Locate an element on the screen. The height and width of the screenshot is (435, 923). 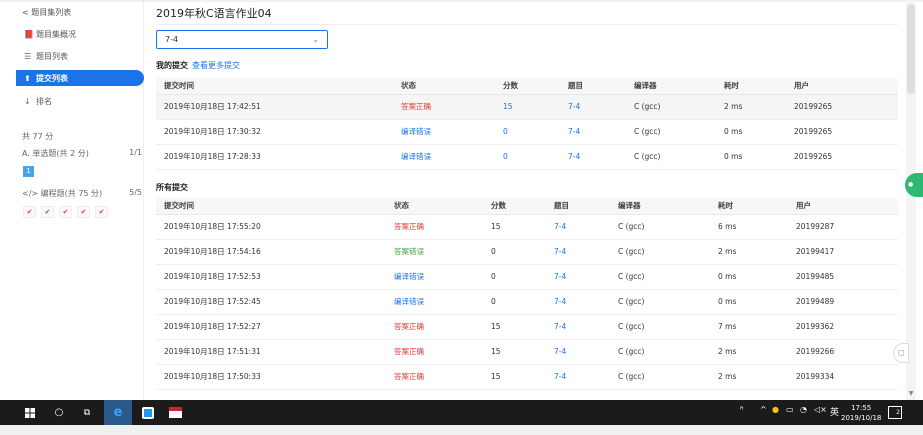
cell-duration: 6 ms is located at coordinates (749, 227).